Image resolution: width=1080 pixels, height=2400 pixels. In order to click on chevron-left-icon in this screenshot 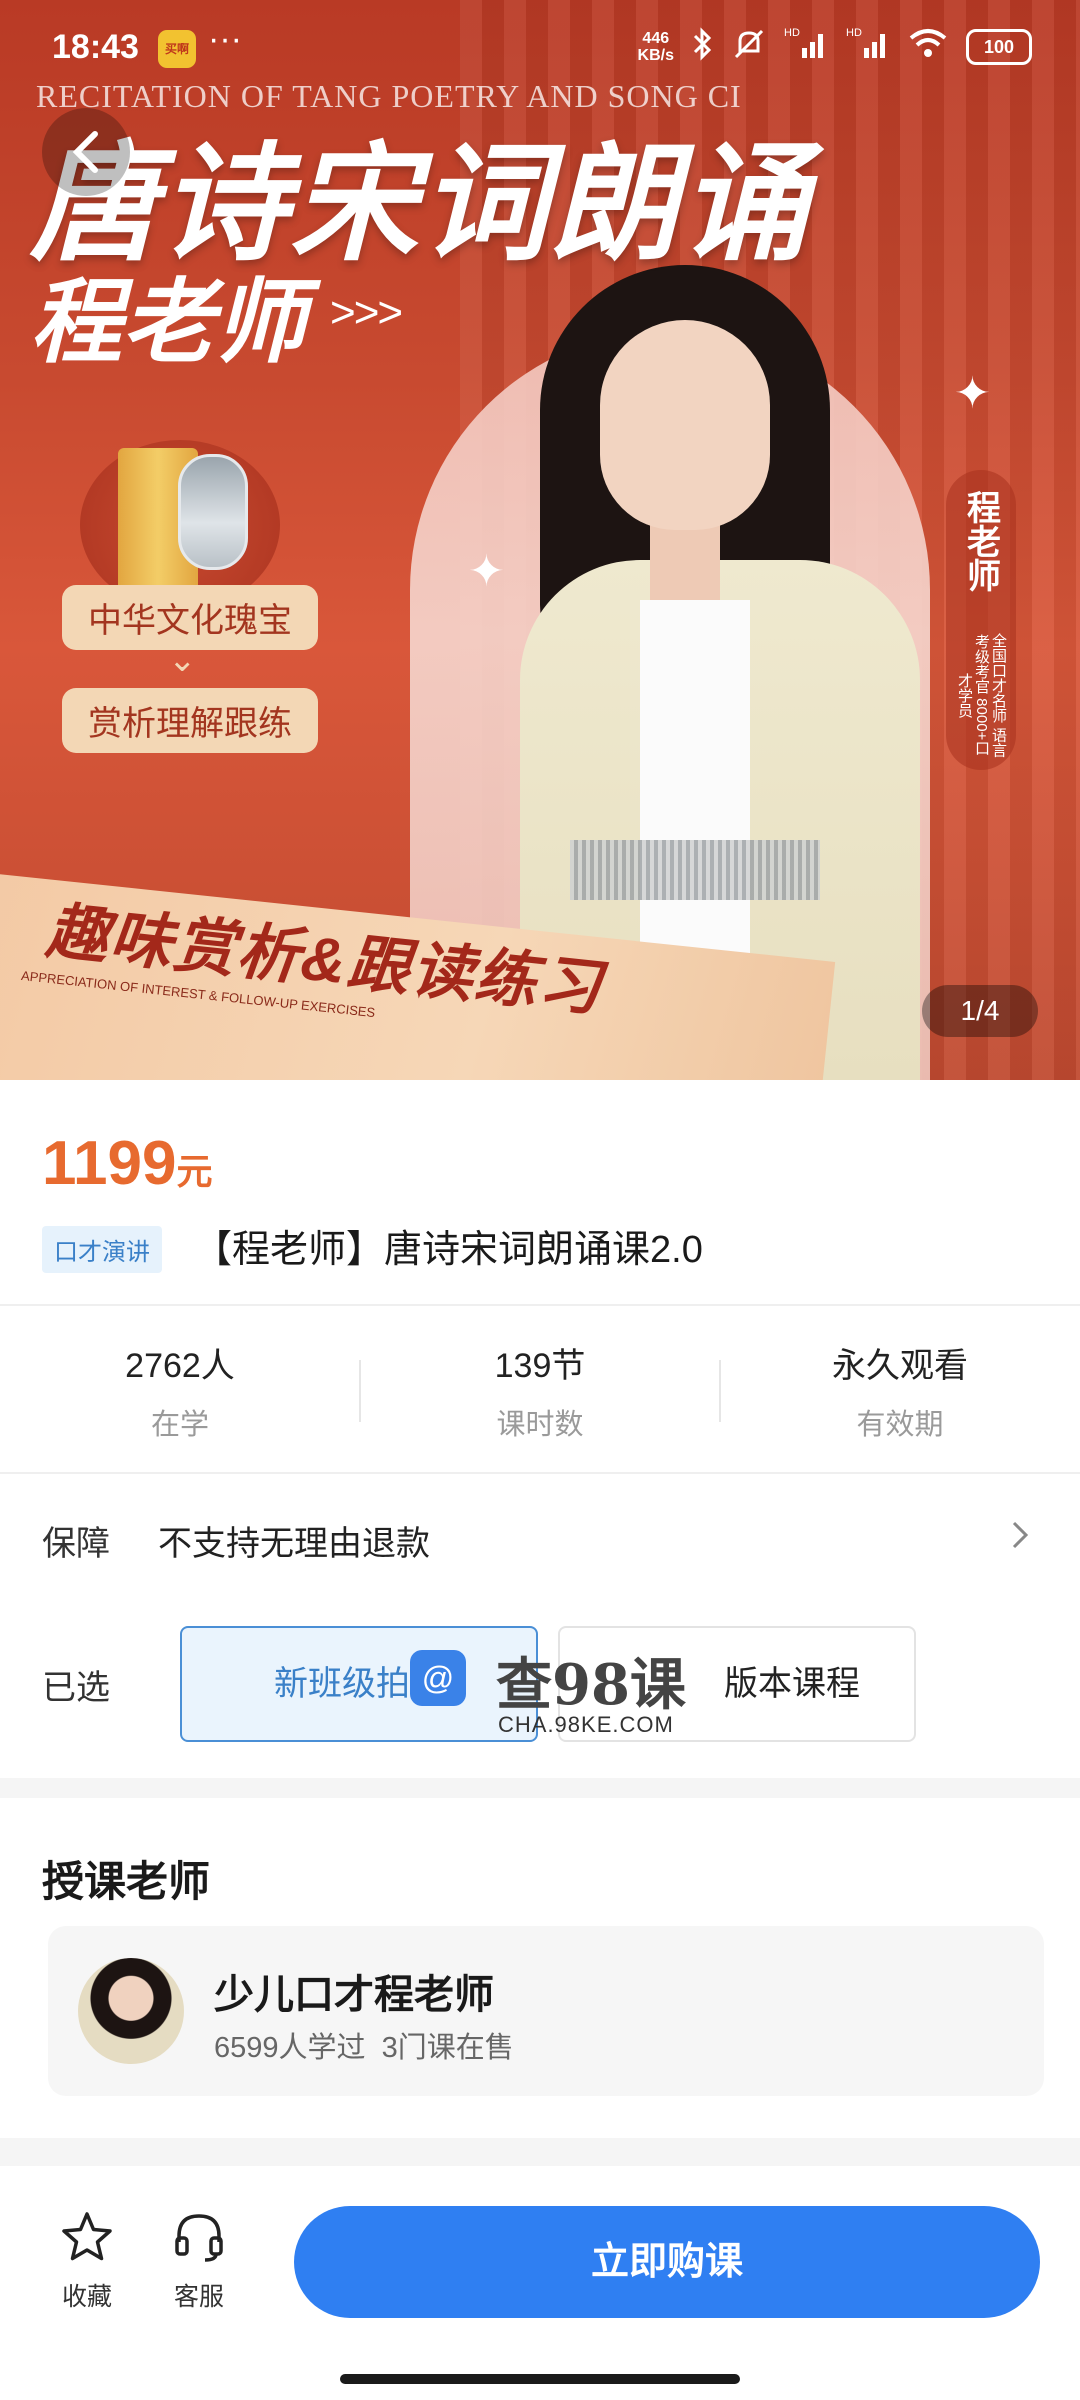, I will do `click(85, 152)`.